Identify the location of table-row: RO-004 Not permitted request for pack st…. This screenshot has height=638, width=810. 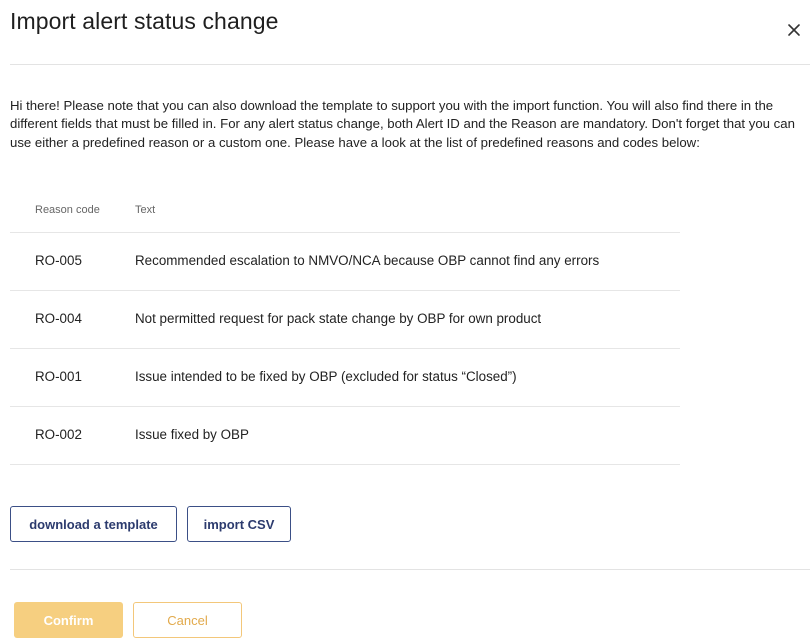
(345, 320).